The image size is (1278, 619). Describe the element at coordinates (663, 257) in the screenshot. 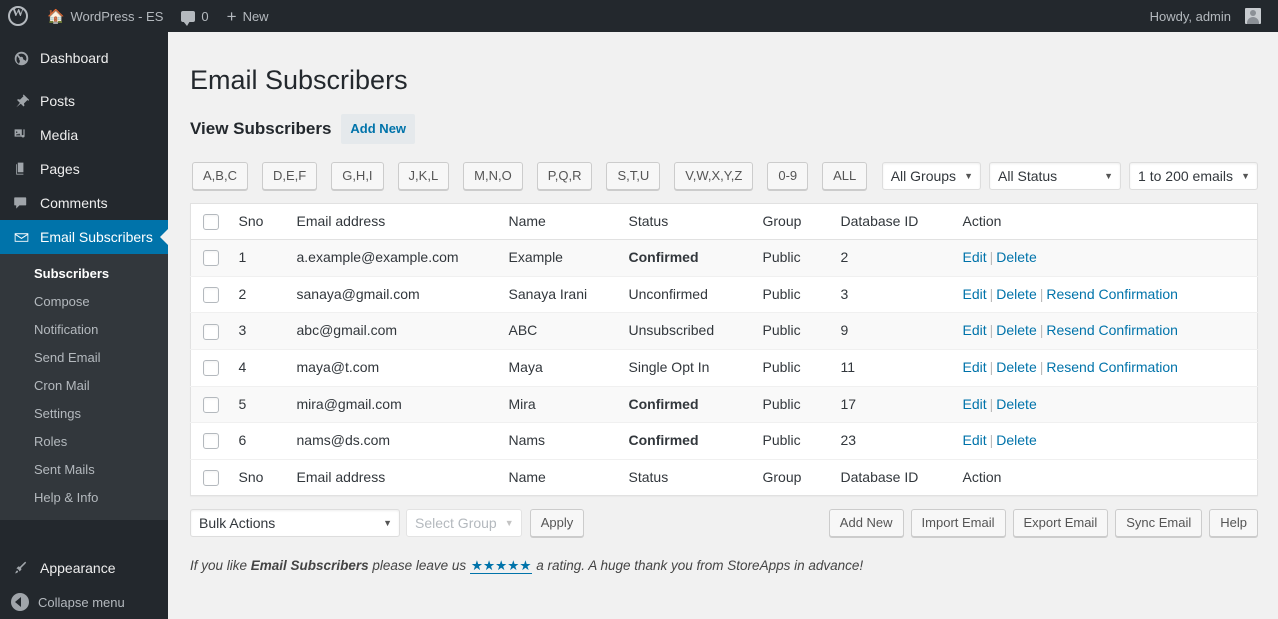

I see `cell-status: Confirmed` at that location.